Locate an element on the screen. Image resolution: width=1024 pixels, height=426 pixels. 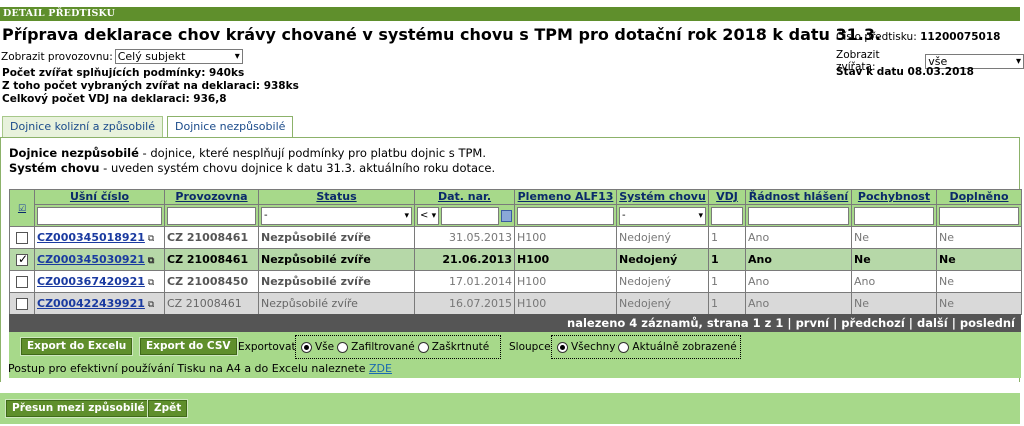
filter-pochybnost-input is located at coordinates (894, 215).